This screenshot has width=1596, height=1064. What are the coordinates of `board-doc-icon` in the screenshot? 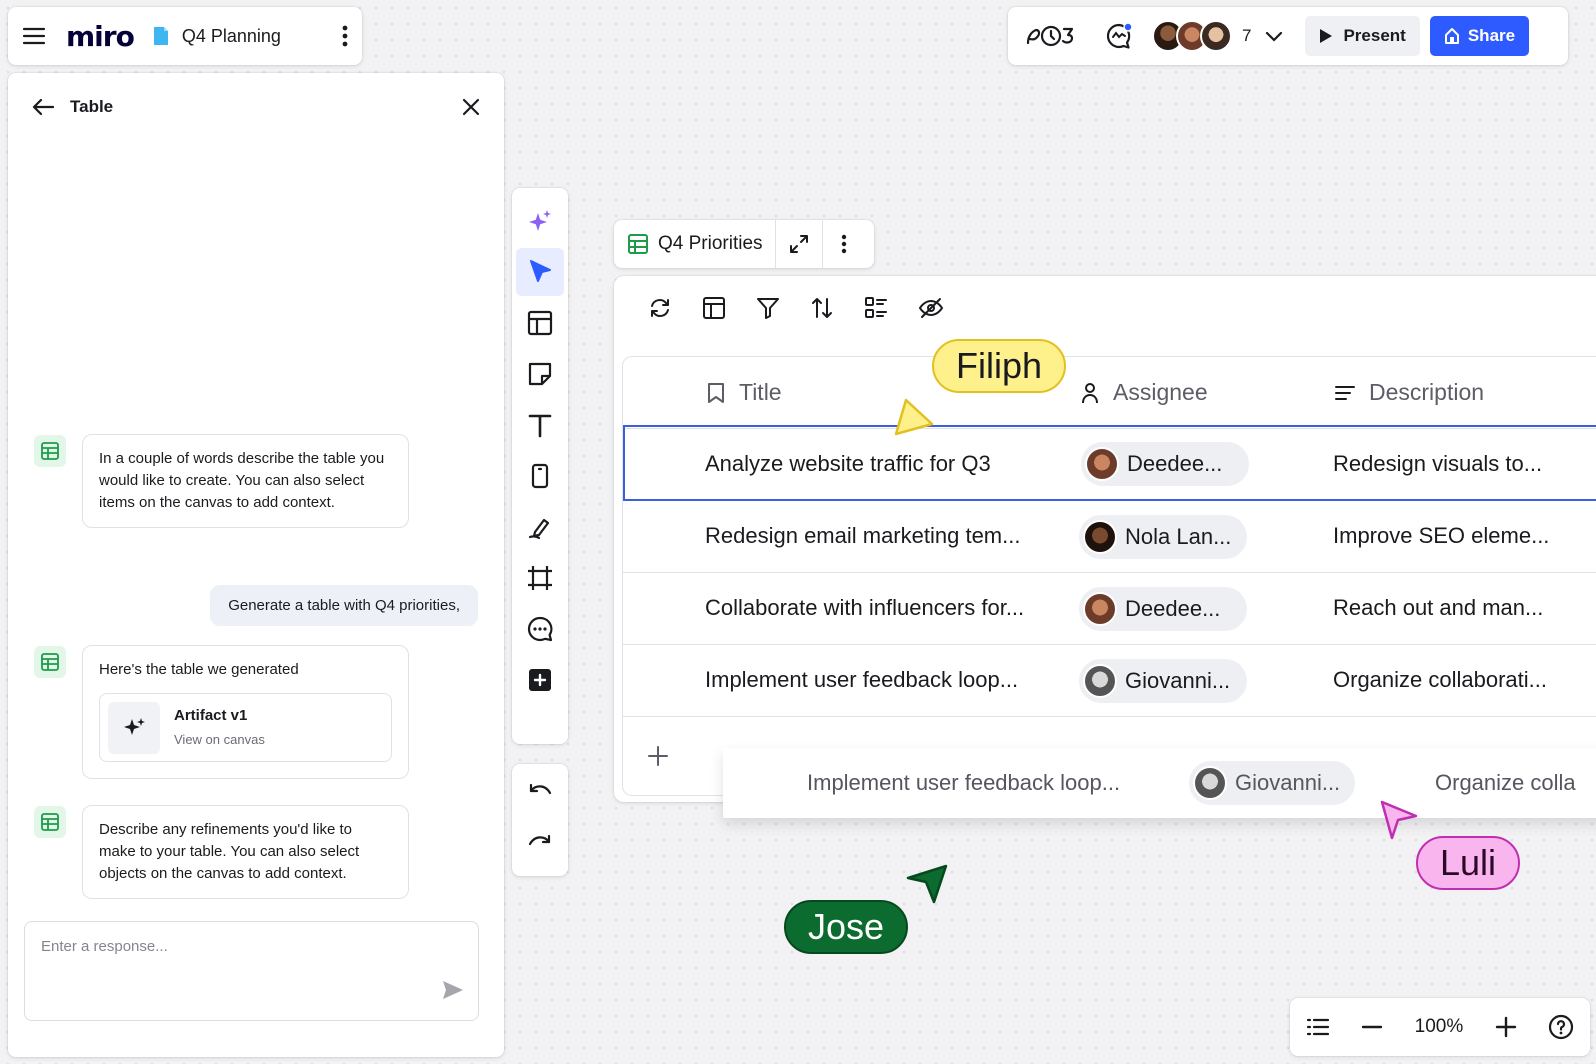 It's located at (161, 36).